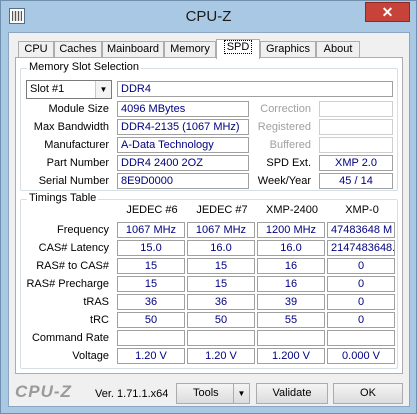  Describe the element at coordinates (284, 127) in the screenshot. I see `registered-label: Registered` at that location.